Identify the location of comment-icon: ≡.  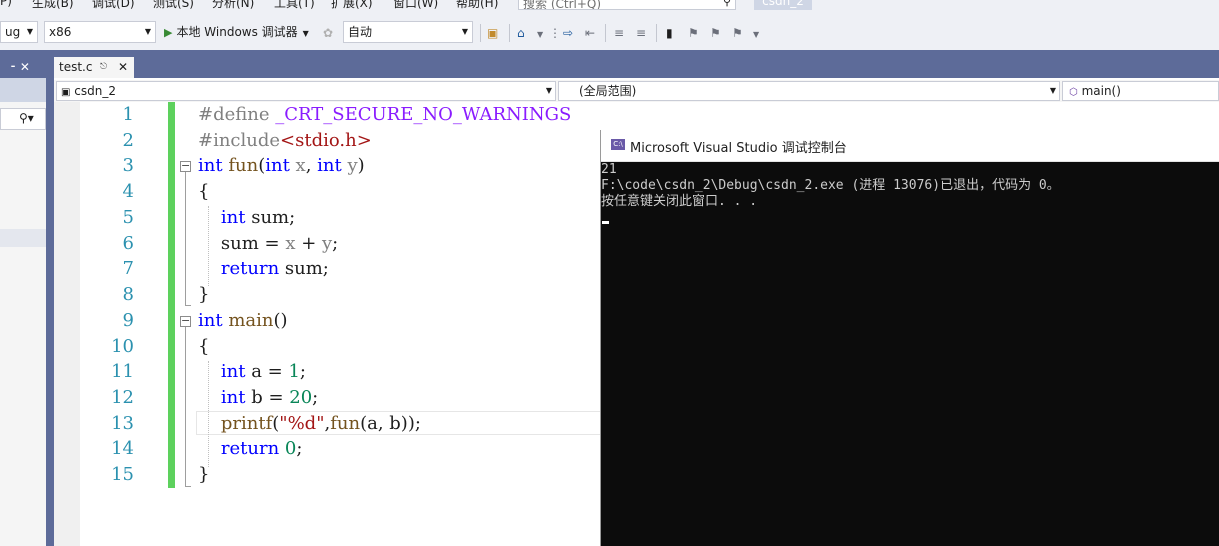
(619, 33).